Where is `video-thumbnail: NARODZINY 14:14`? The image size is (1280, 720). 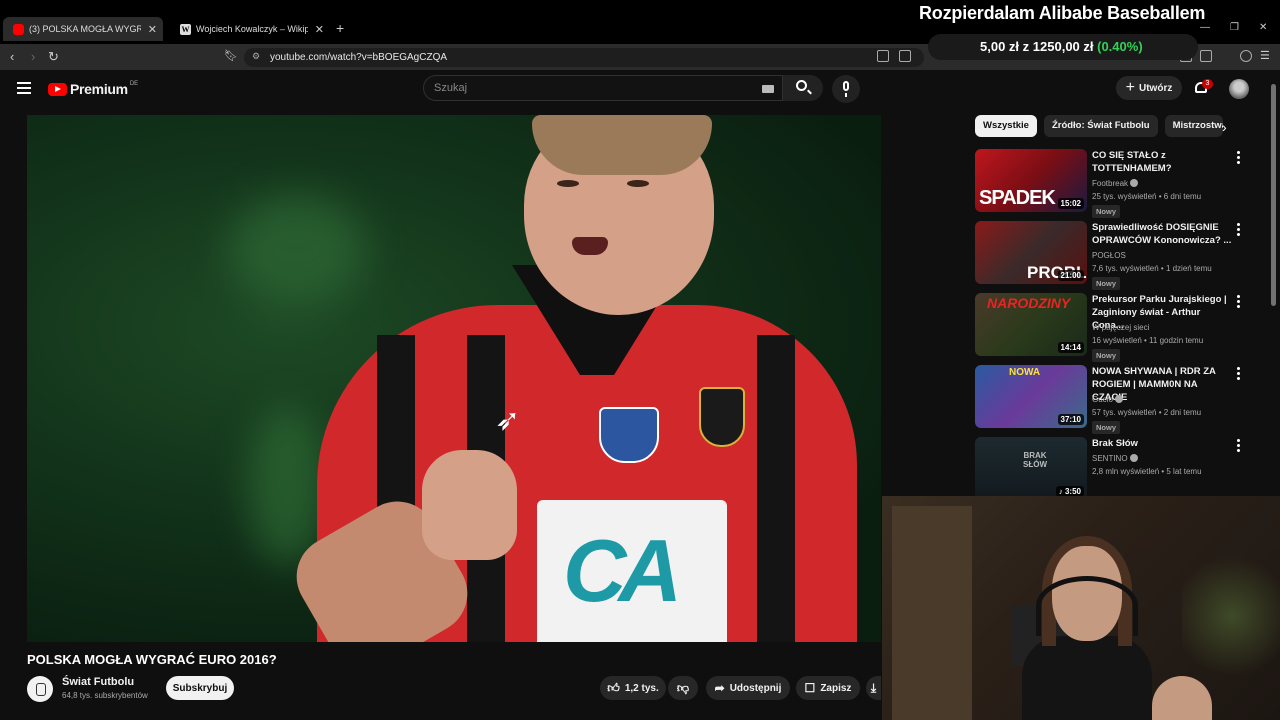 video-thumbnail: NARODZINY 14:14 is located at coordinates (1031, 324).